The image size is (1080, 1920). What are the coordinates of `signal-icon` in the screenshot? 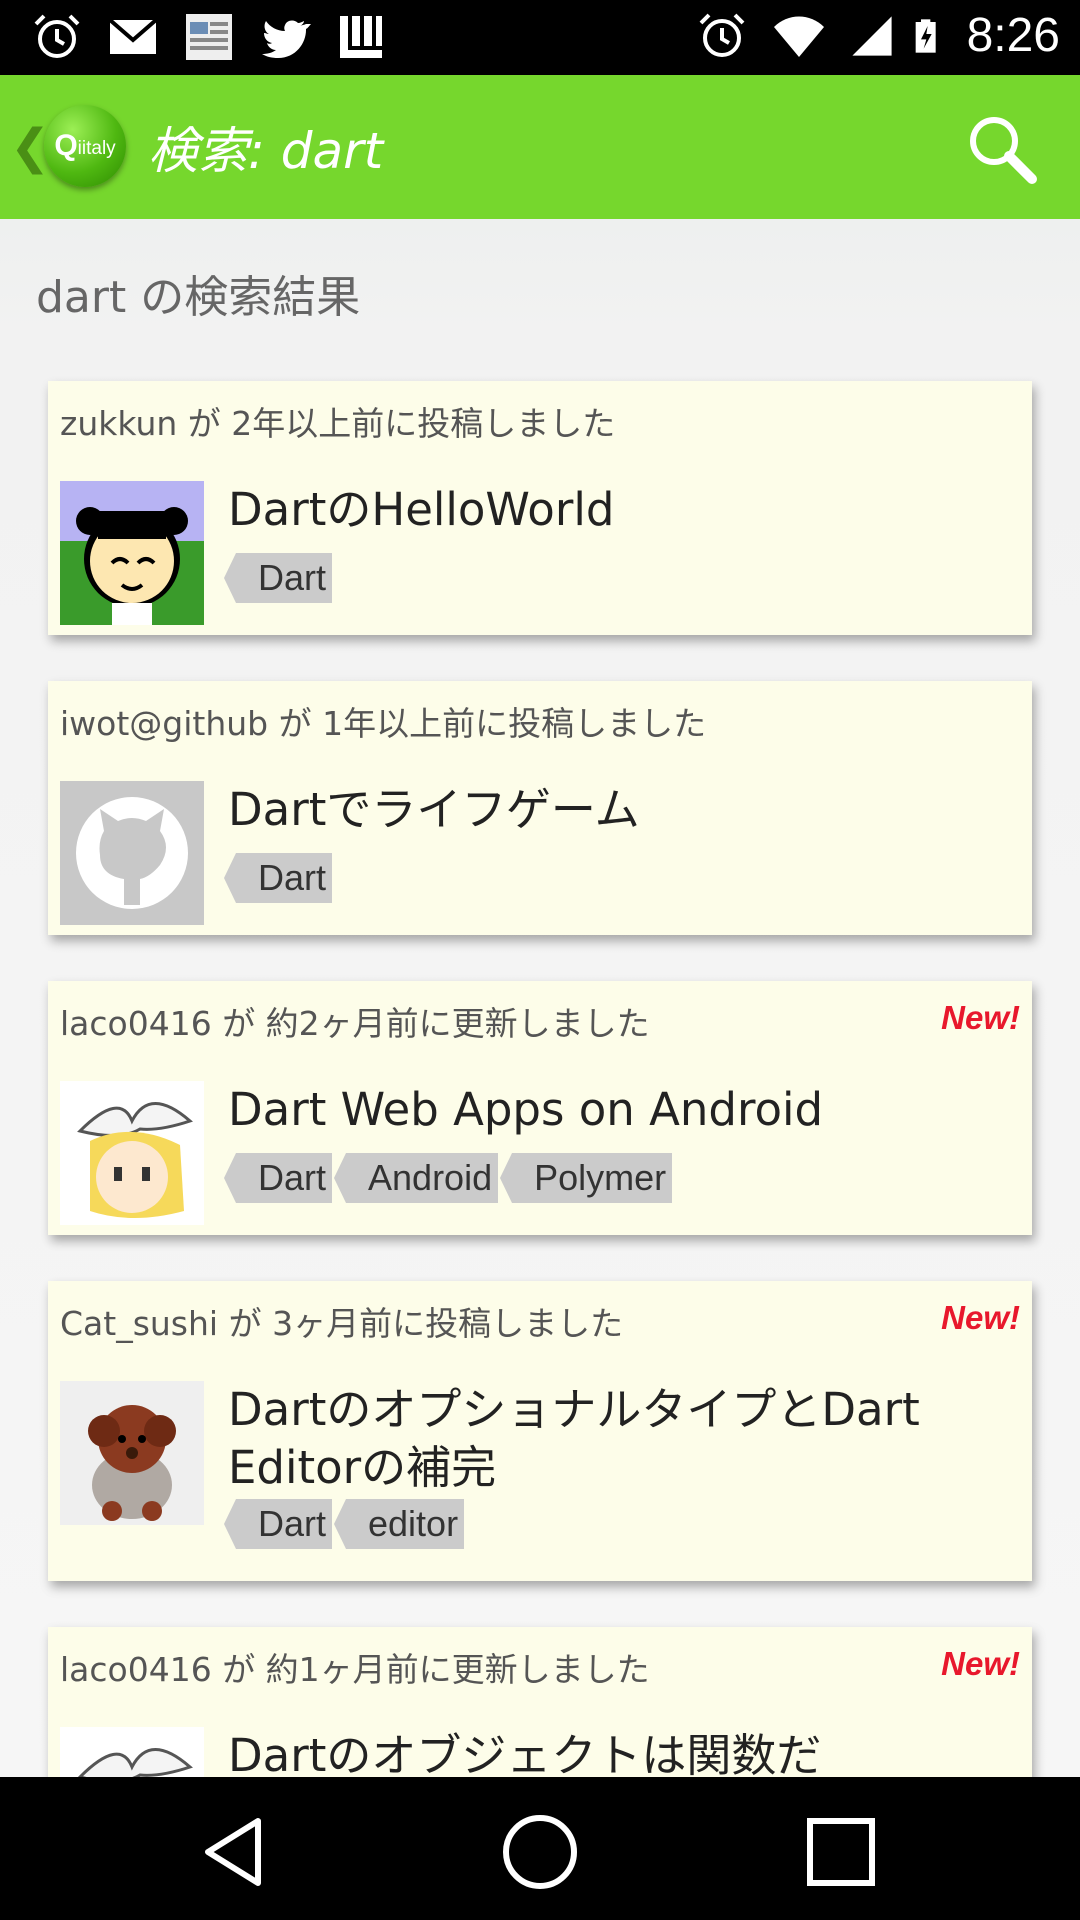 It's located at (871, 35).